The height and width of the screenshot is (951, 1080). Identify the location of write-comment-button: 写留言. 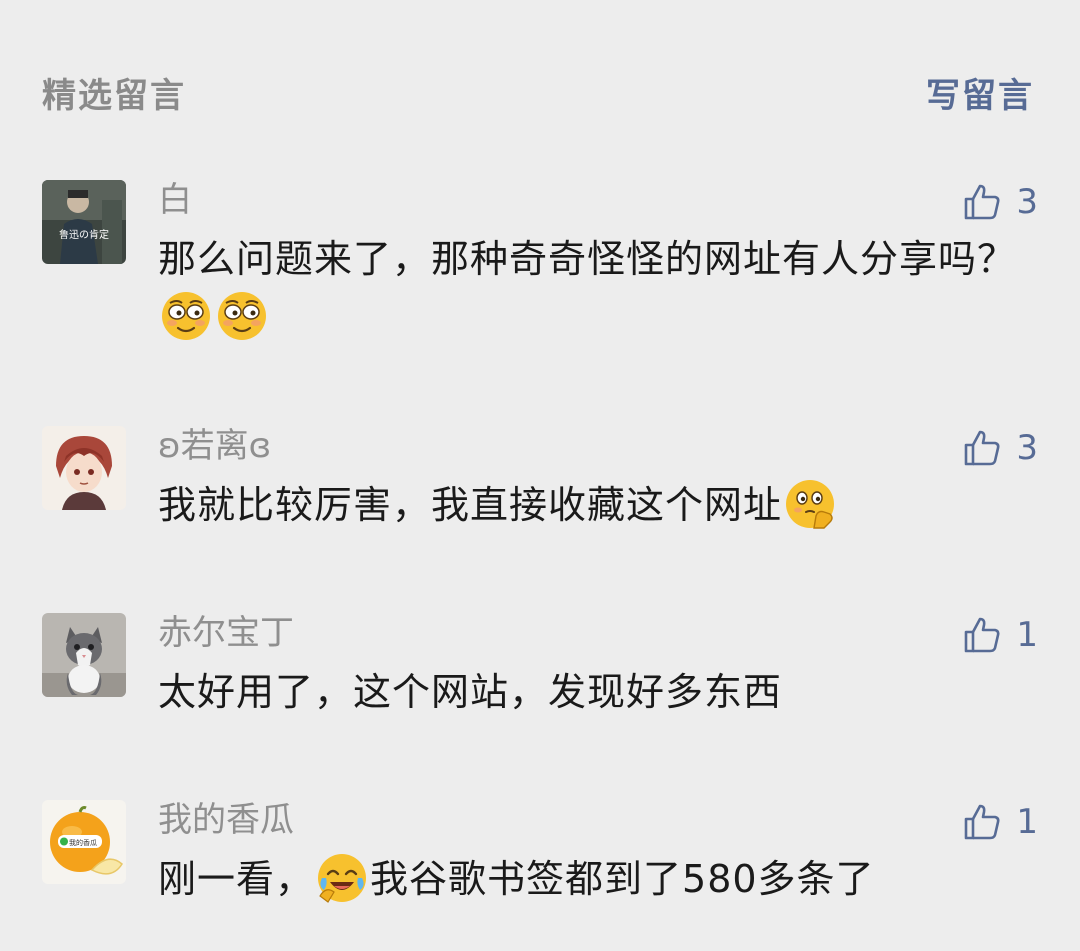
(980, 92).